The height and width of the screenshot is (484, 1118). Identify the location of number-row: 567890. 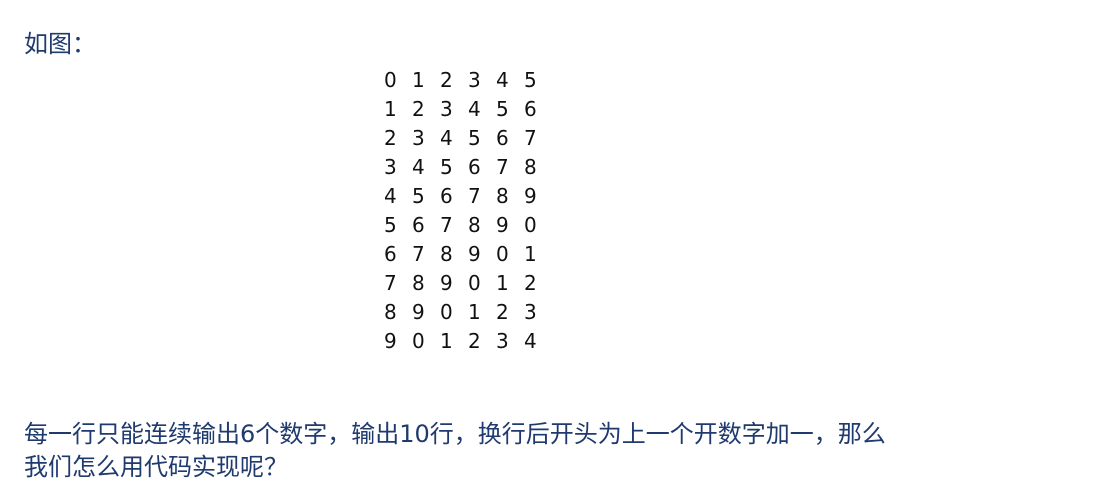
(468, 225).